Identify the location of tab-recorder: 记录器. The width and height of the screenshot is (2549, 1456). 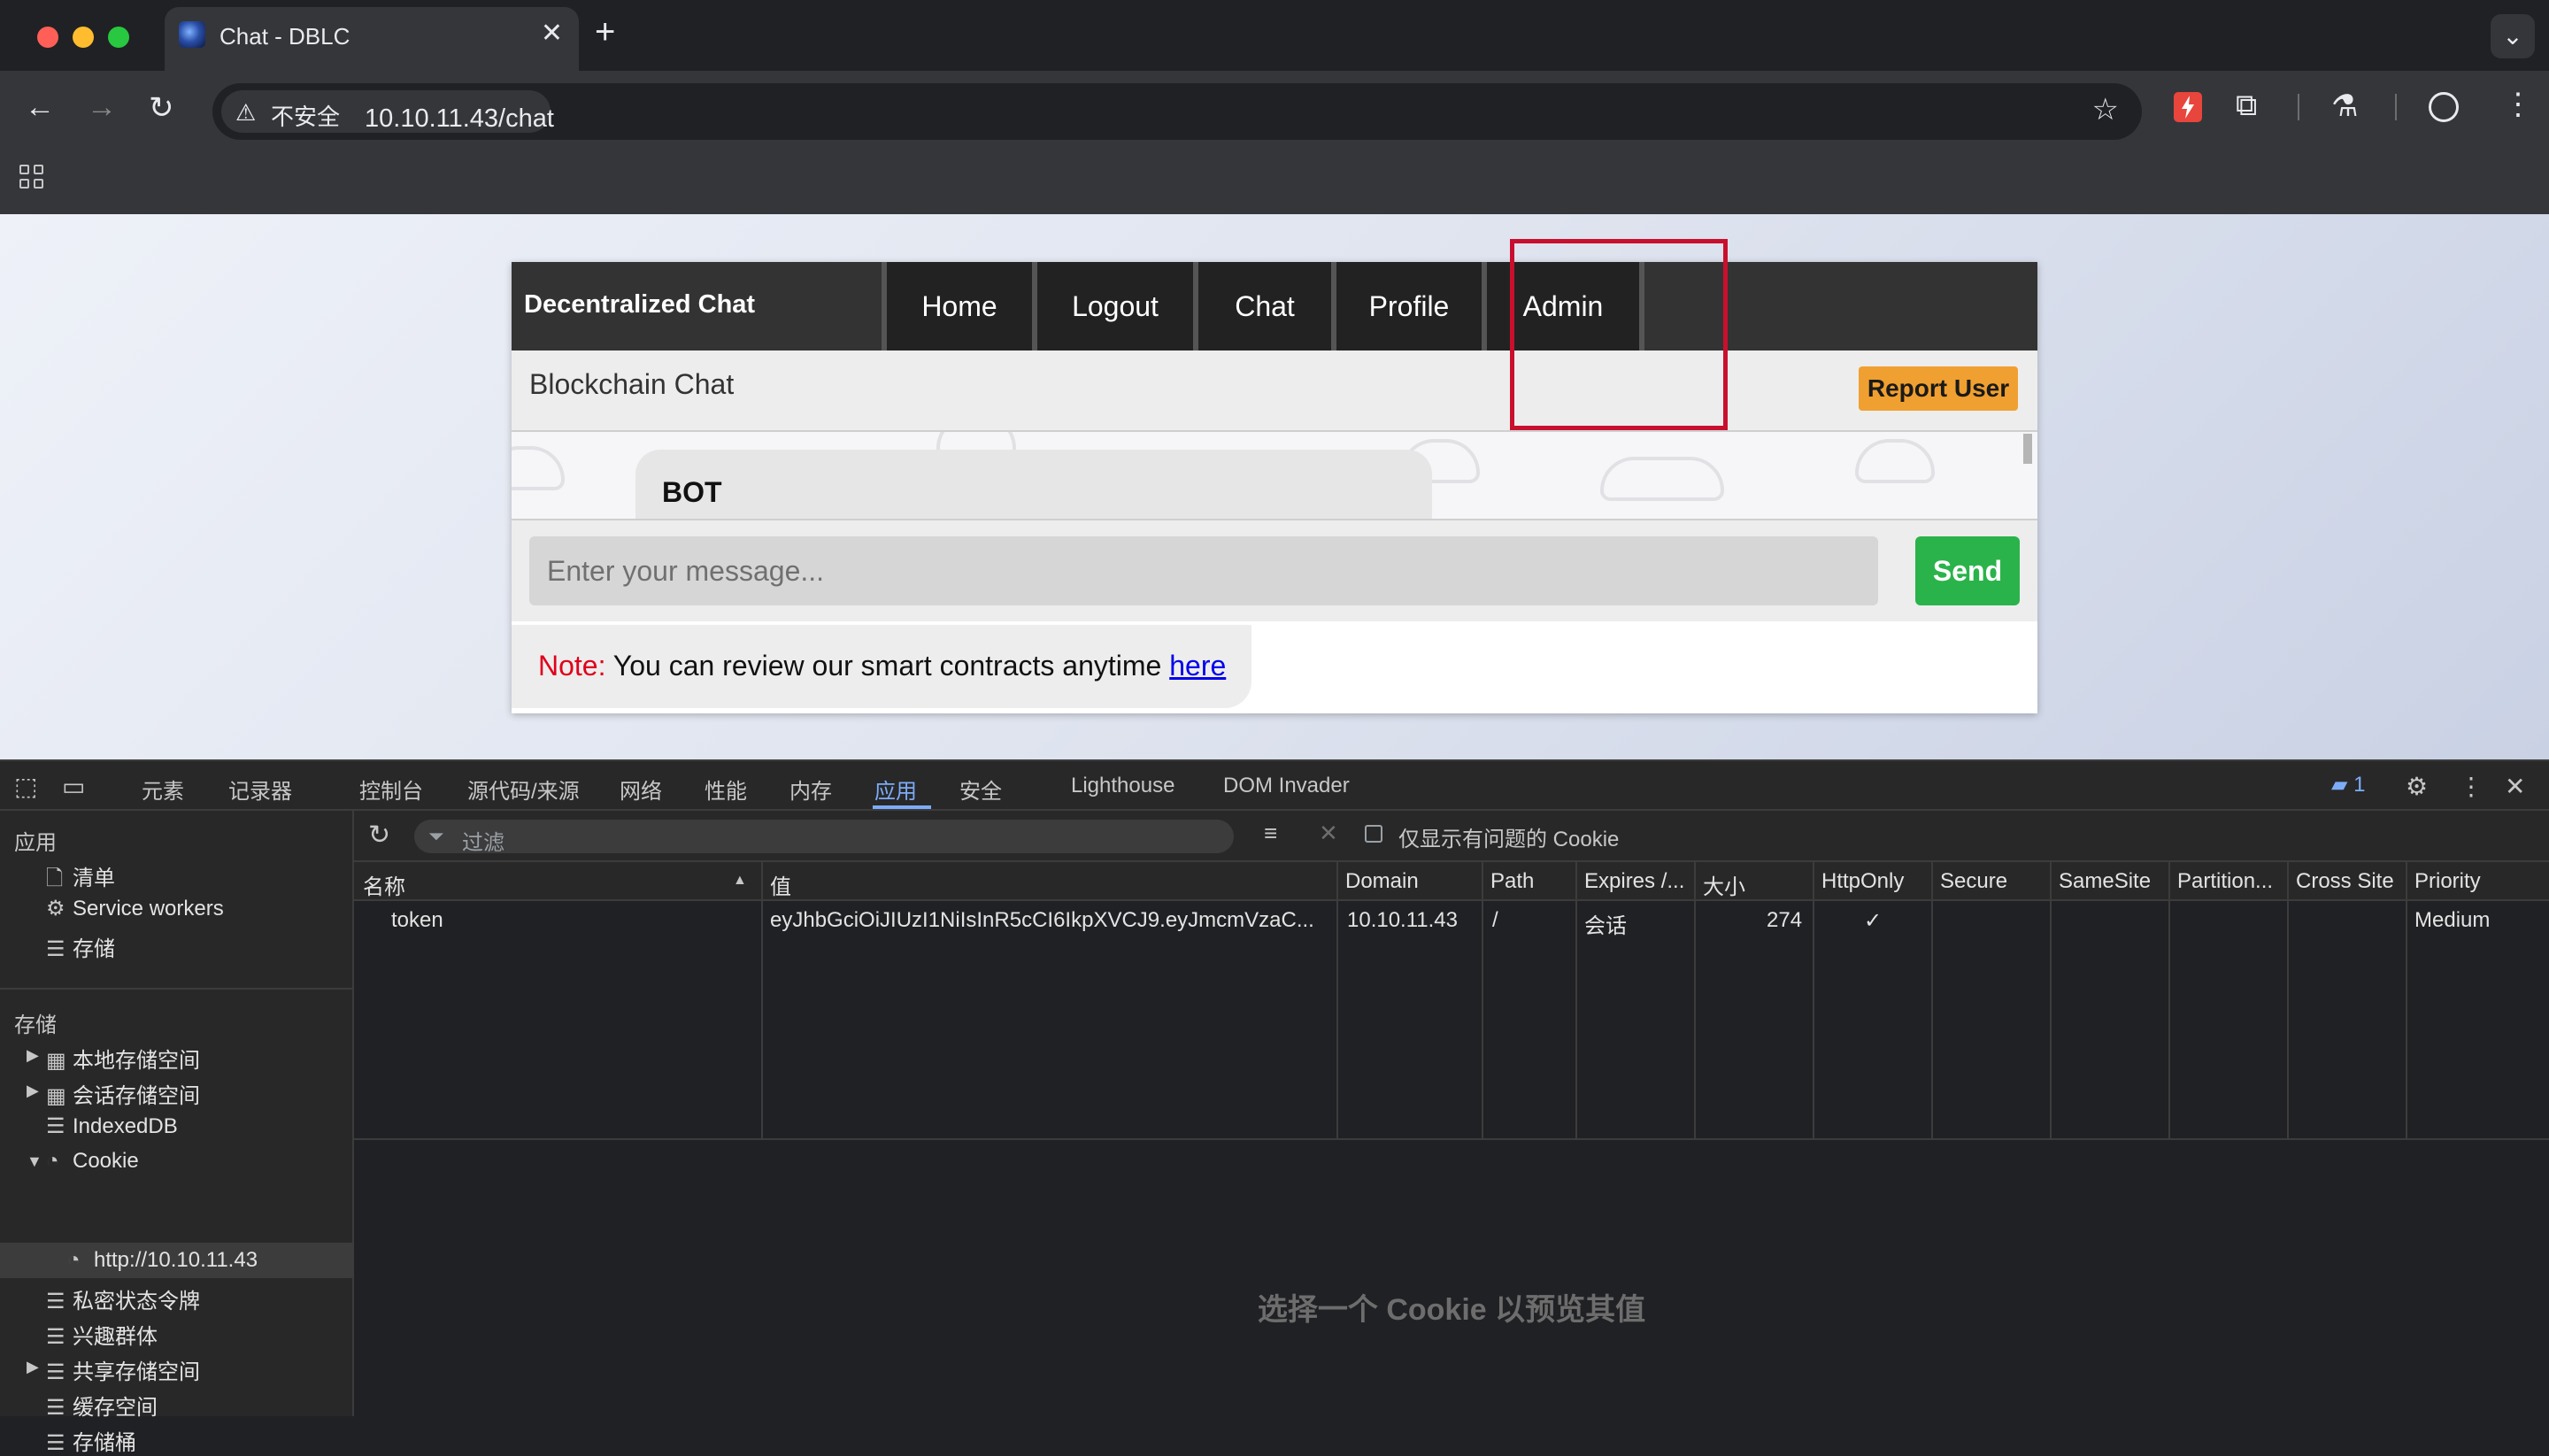
(260, 789).